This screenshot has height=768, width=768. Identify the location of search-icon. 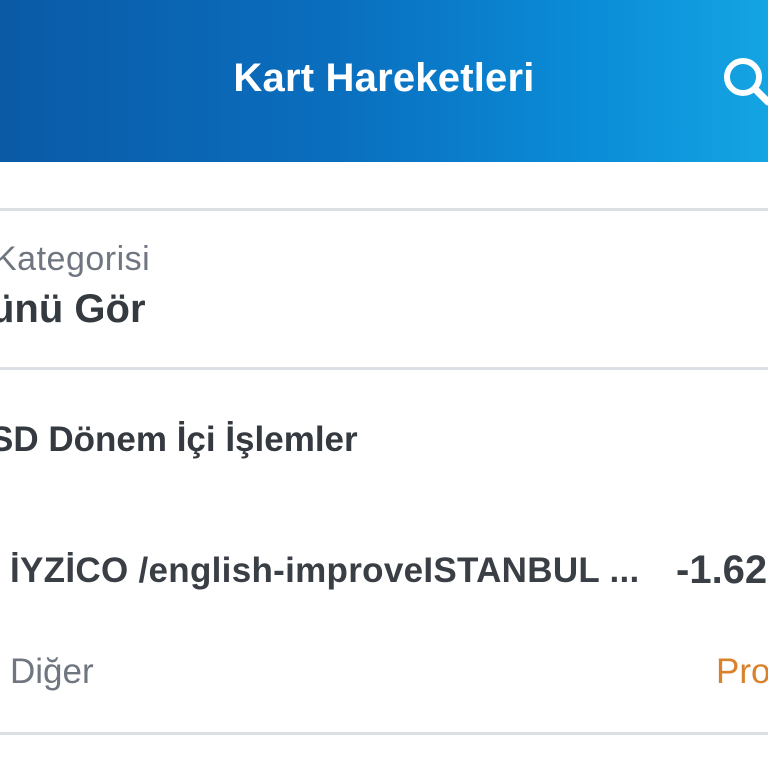
(743, 82).